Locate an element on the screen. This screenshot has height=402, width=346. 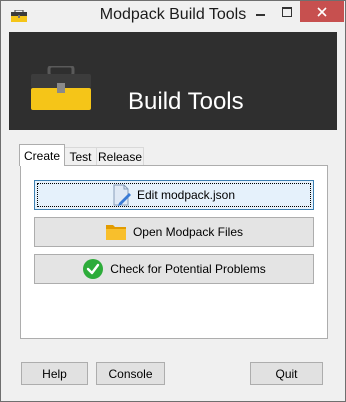
title-bar: Modpack Build Tools is located at coordinates (173, 16).